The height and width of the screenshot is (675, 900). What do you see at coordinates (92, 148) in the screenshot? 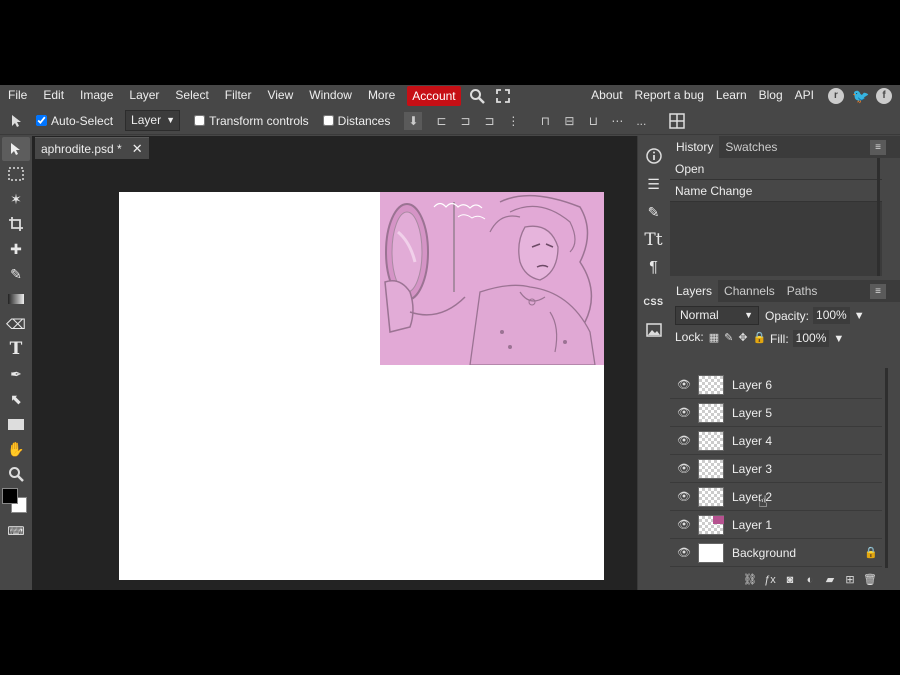
I see `document-tab: aphrodite.psd * ✕` at bounding box center [92, 148].